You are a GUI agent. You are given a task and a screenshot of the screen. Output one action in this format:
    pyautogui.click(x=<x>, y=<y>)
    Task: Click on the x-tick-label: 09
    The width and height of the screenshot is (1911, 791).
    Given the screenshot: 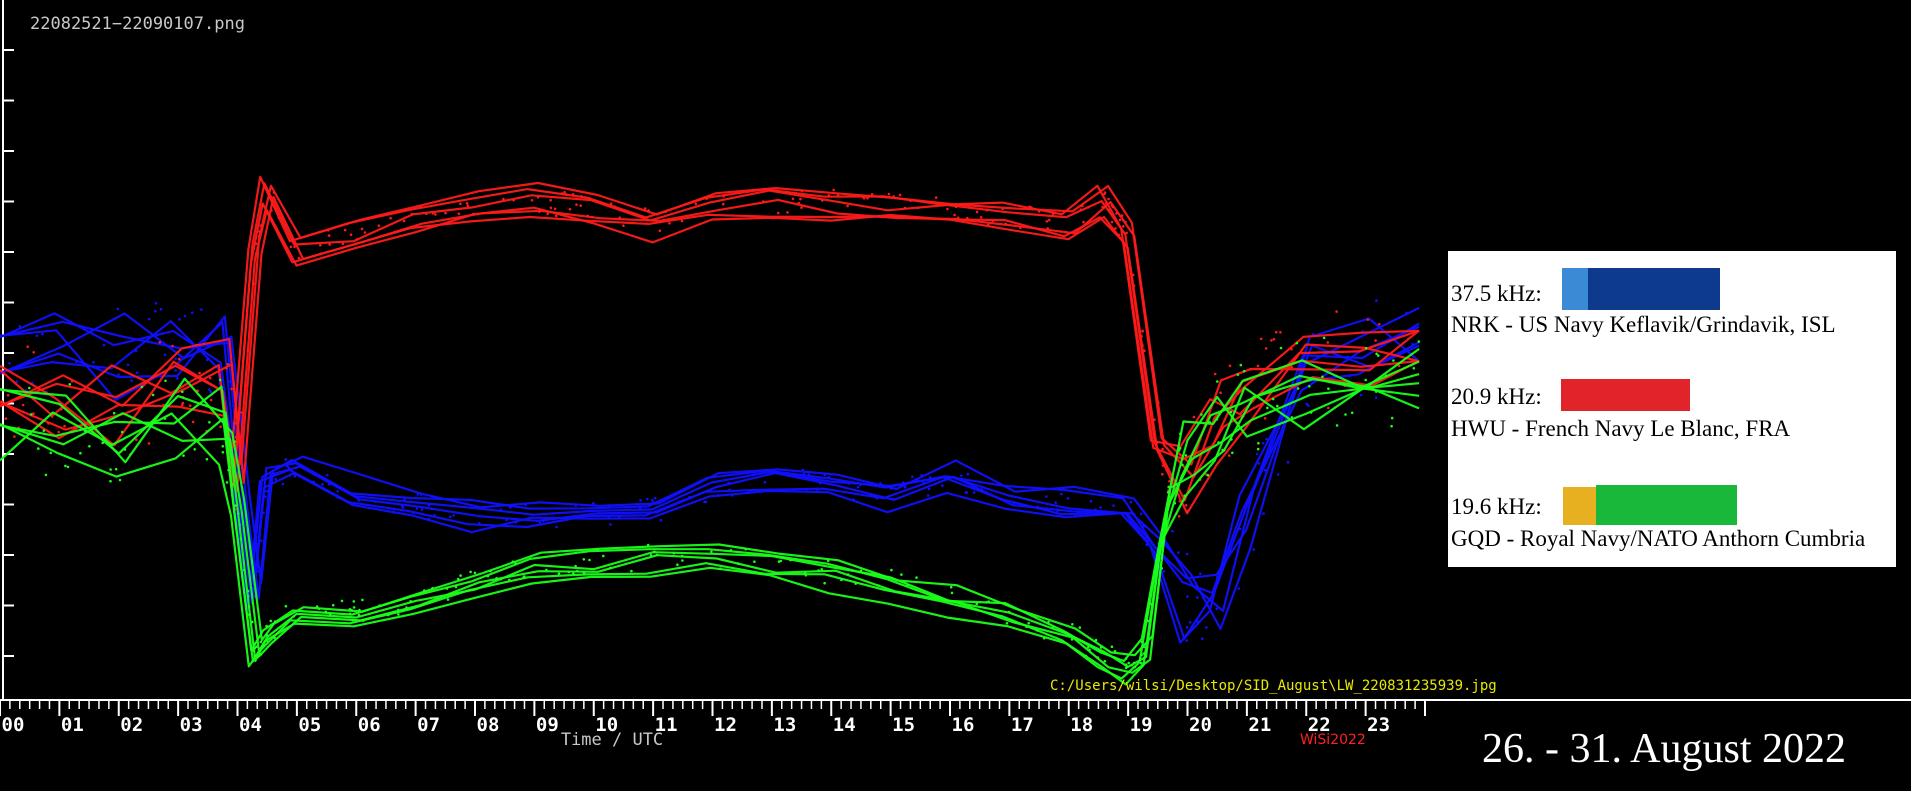 What is the action you would take?
    pyautogui.click(x=547, y=725)
    